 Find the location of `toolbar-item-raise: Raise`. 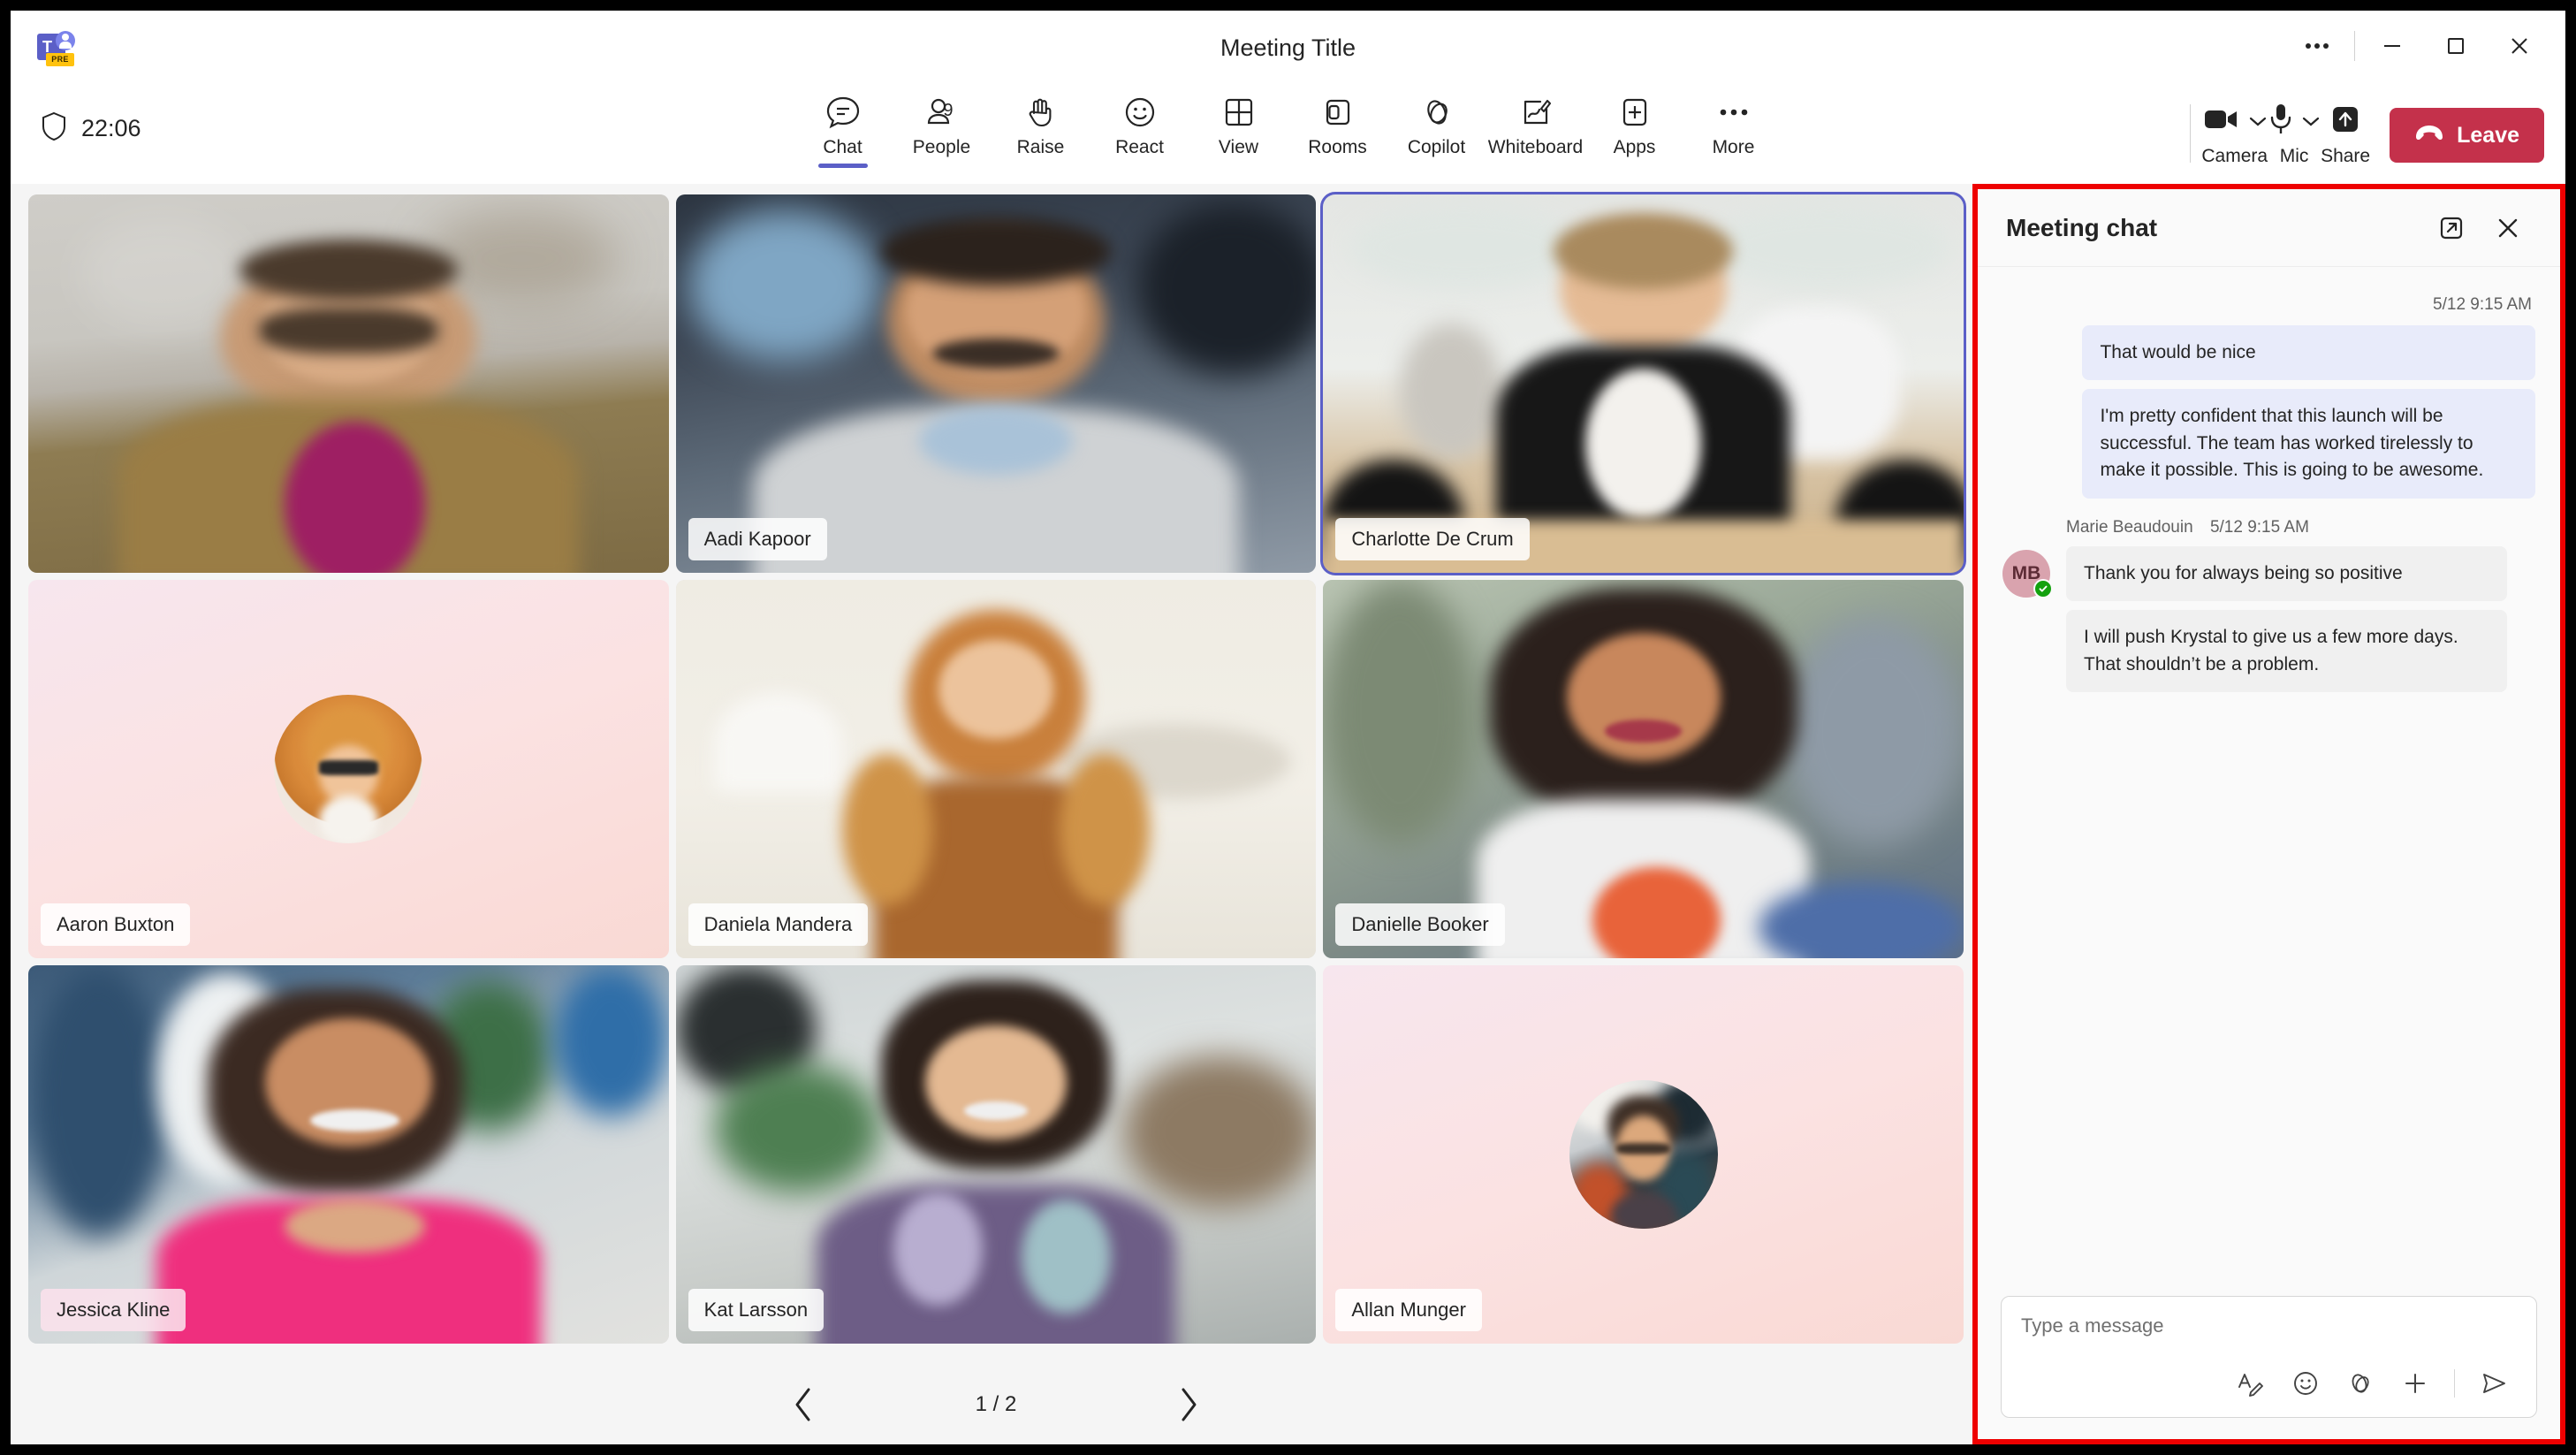

toolbar-item-raise: Raise is located at coordinates (1041, 127).